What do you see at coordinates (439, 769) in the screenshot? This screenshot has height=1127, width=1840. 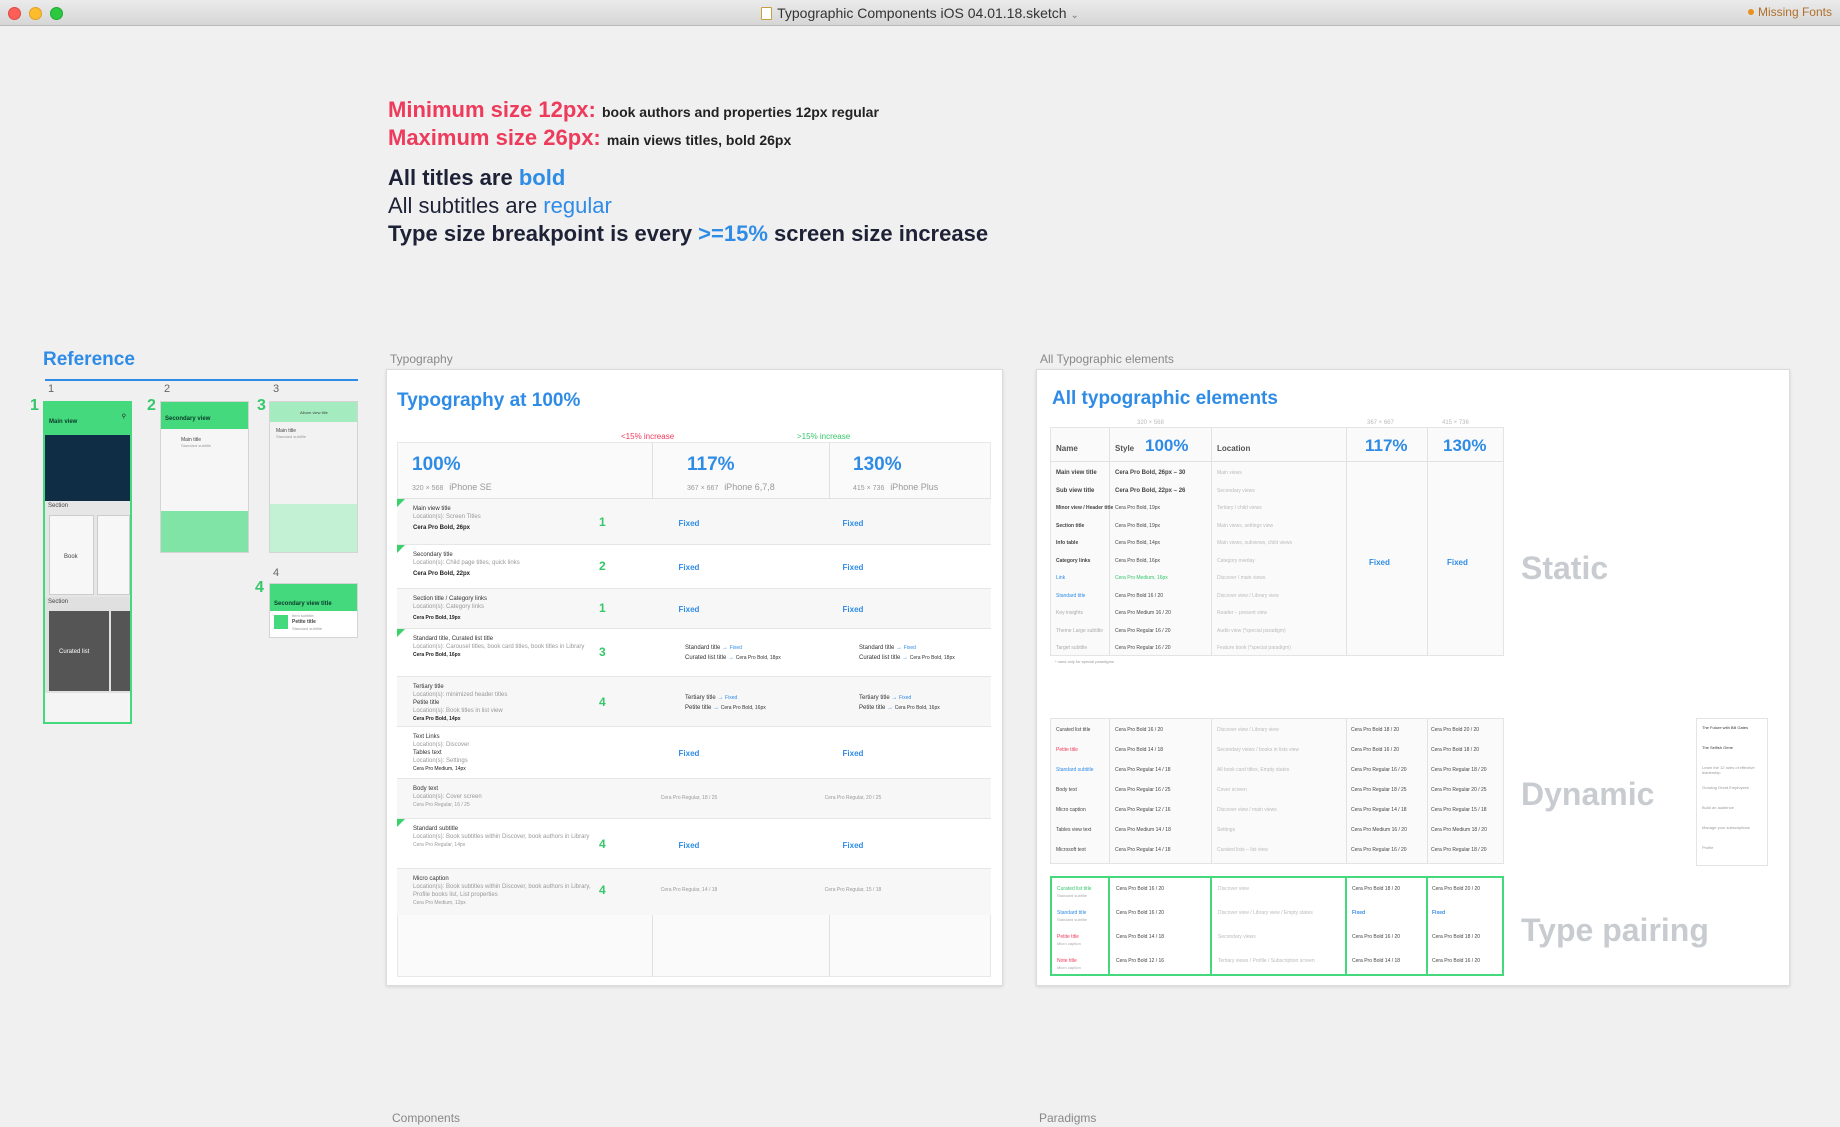 I see `row5-font: Cera Pro Medium, 14px` at bounding box center [439, 769].